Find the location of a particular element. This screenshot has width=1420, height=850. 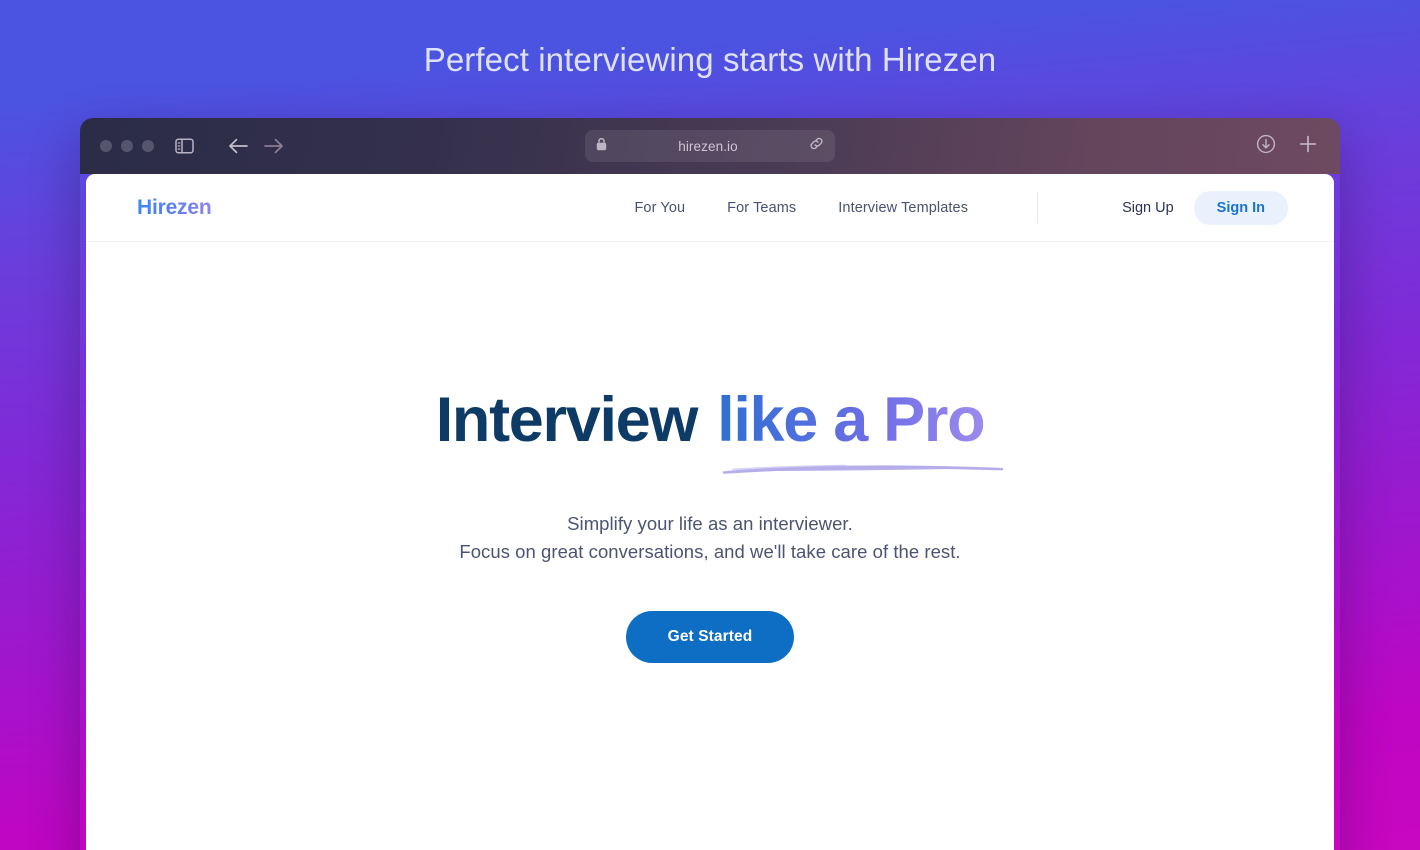

traffic-lights is located at coordinates (127, 146).